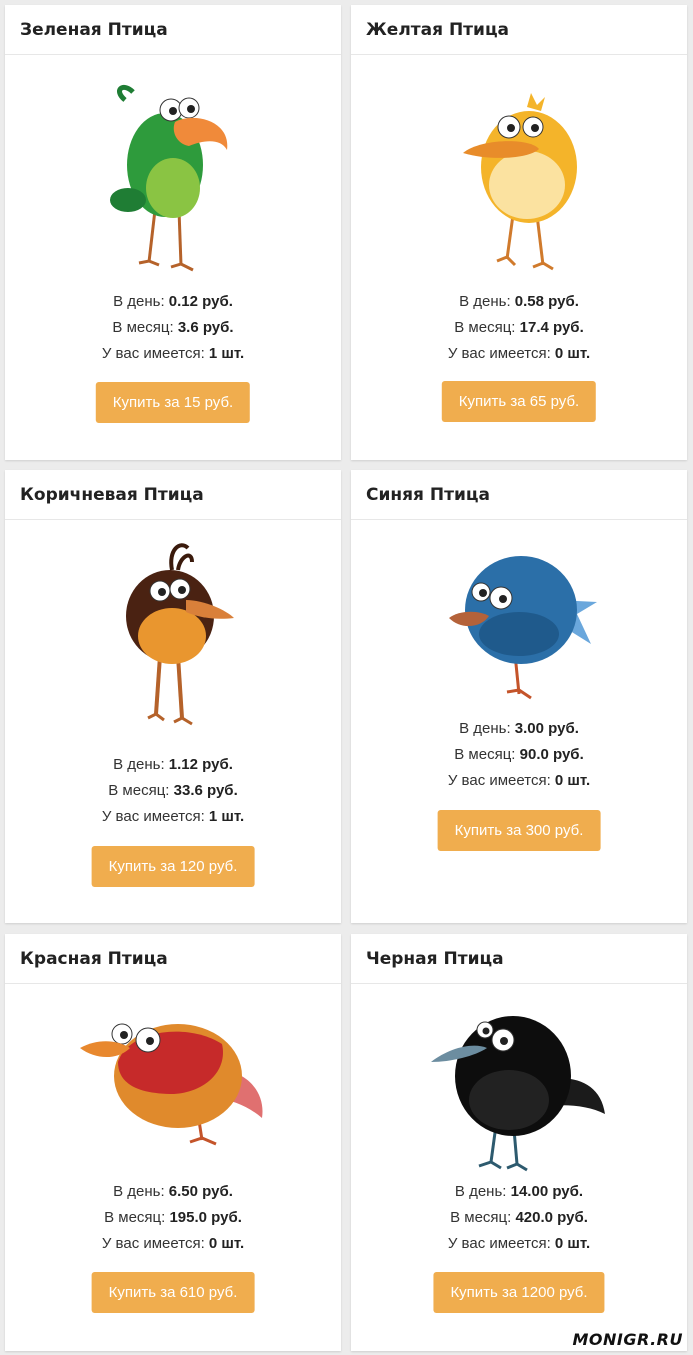 The width and height of the screenshot is (693, 1355). What do you see at coordinates (205, 1217) in the screenshot?
I see `per-month-value: 195.0 руб.` at bounding box center [205, 1217].